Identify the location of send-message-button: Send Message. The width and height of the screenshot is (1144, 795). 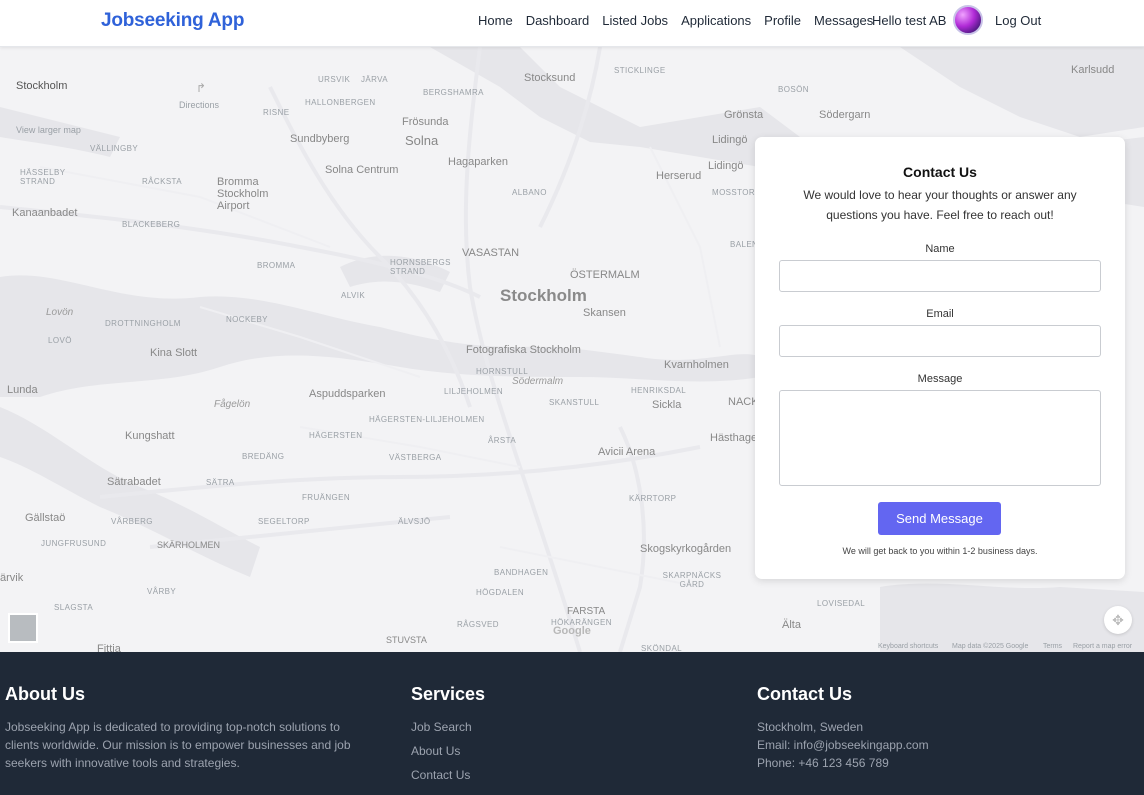
(939, 518).